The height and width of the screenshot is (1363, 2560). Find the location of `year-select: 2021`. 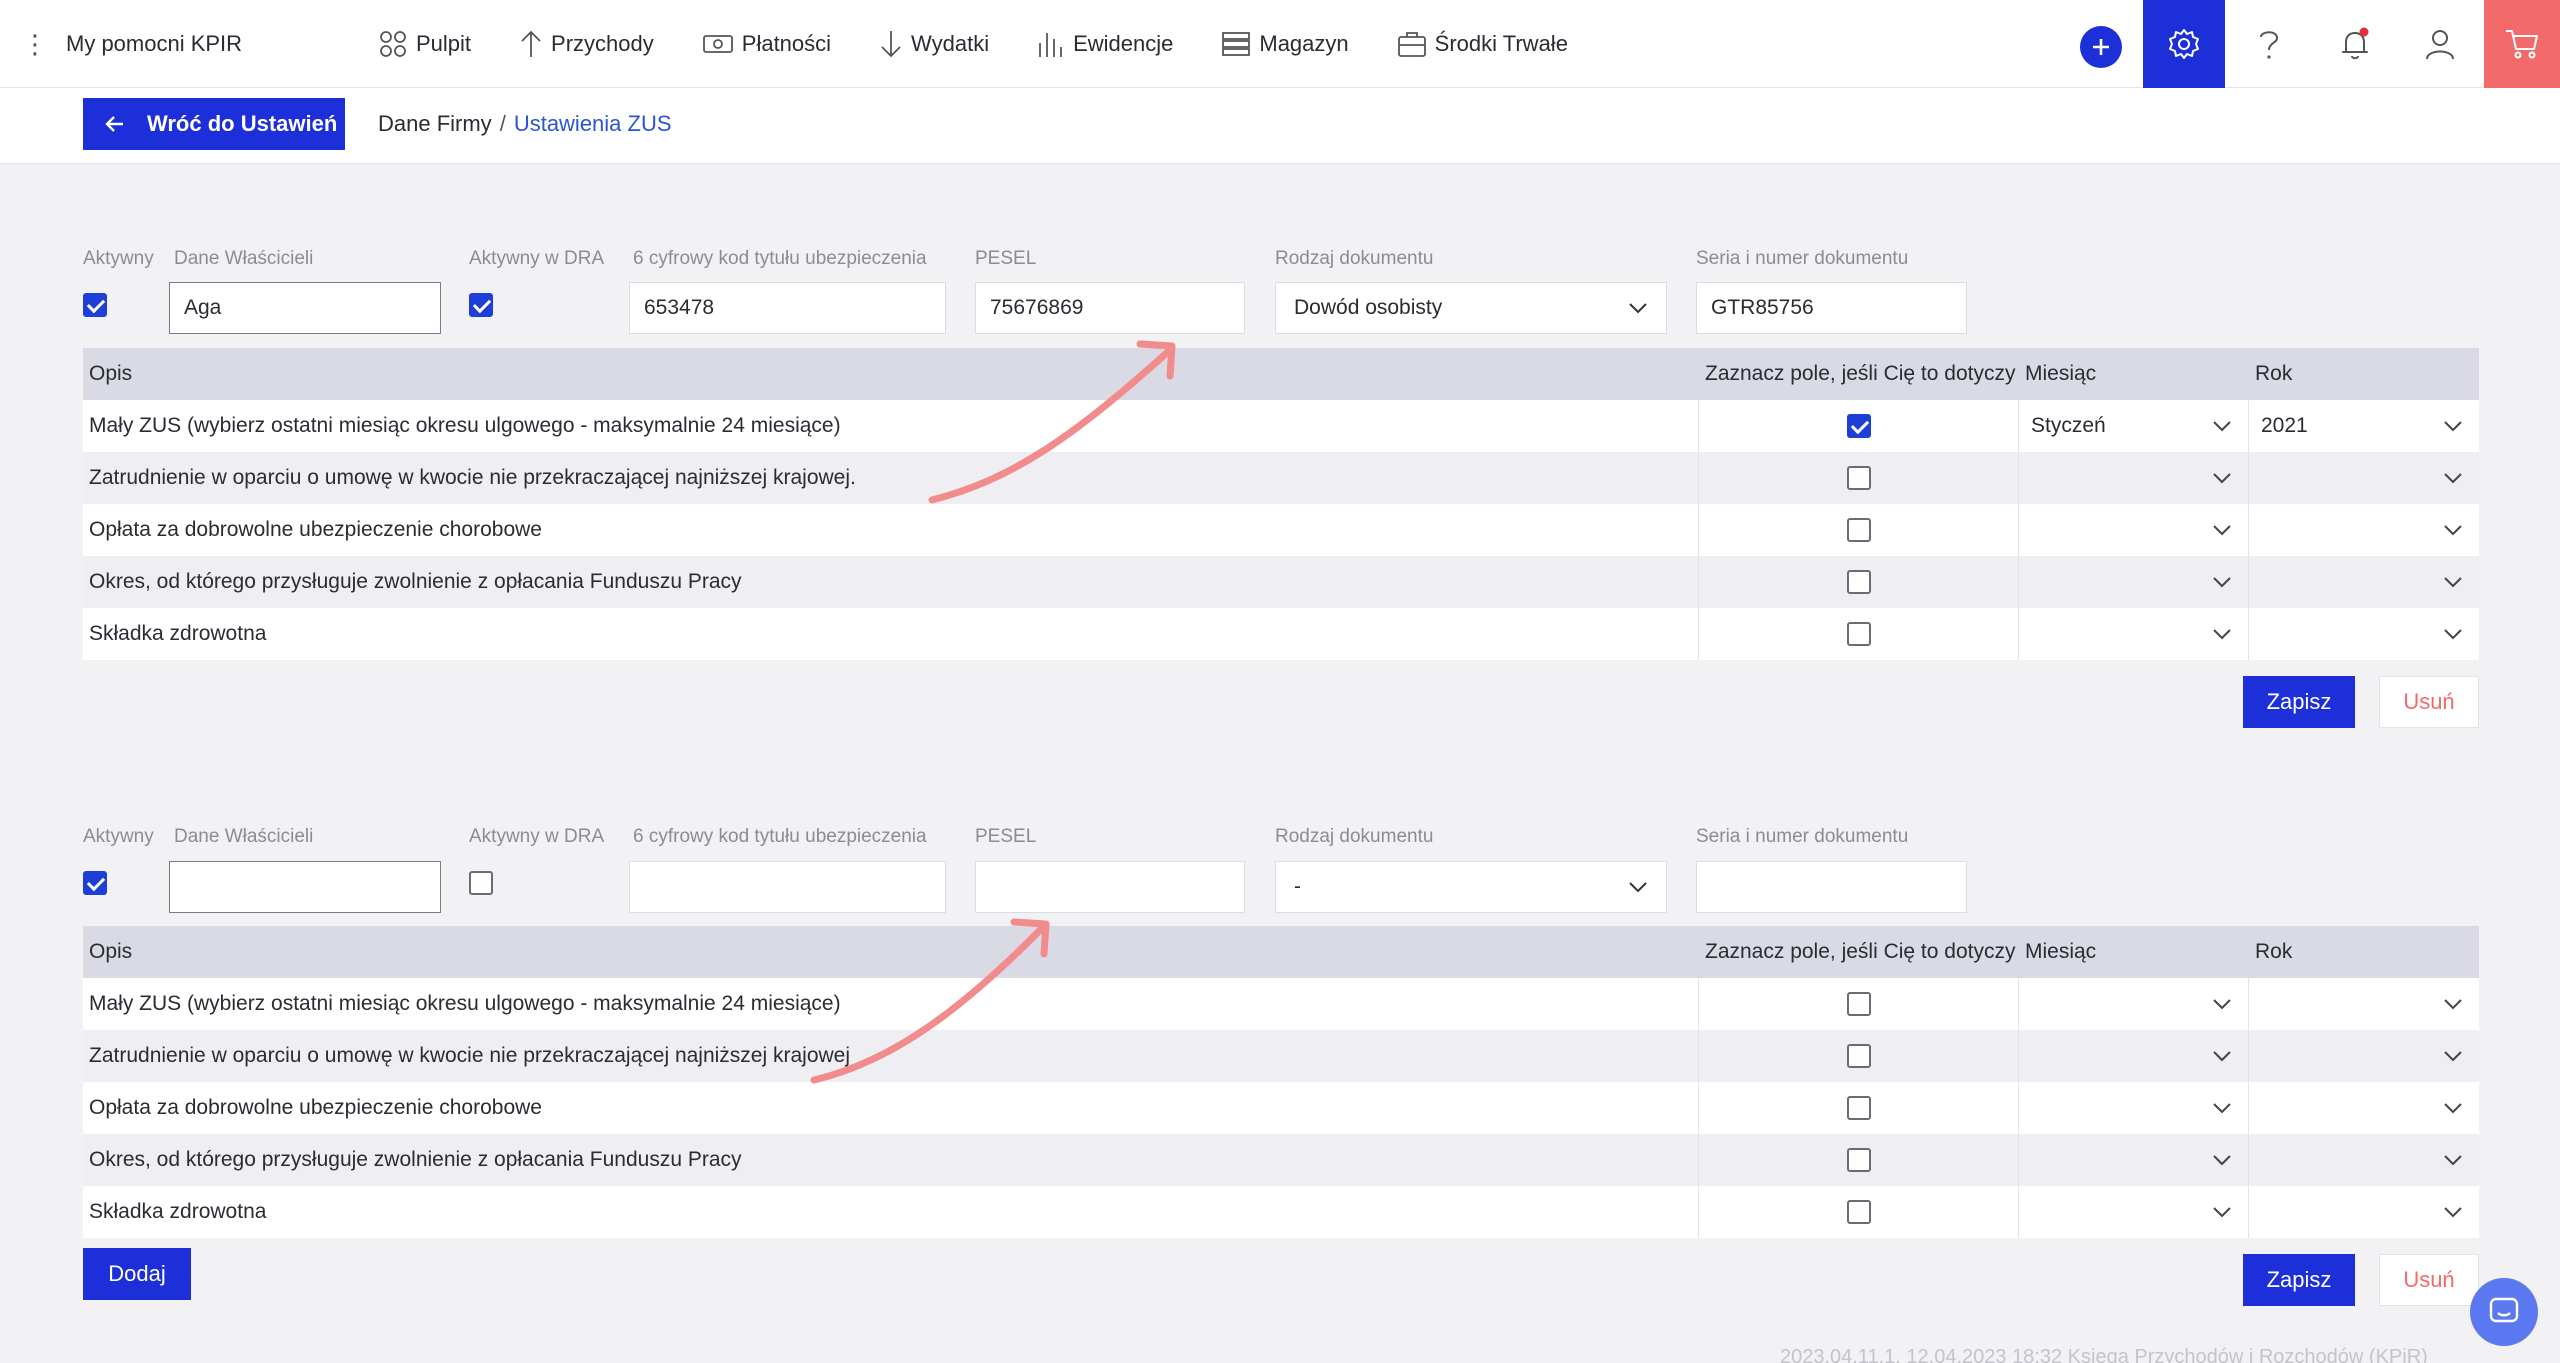

year-select: 2021 is located at coordinates (2364, 426).